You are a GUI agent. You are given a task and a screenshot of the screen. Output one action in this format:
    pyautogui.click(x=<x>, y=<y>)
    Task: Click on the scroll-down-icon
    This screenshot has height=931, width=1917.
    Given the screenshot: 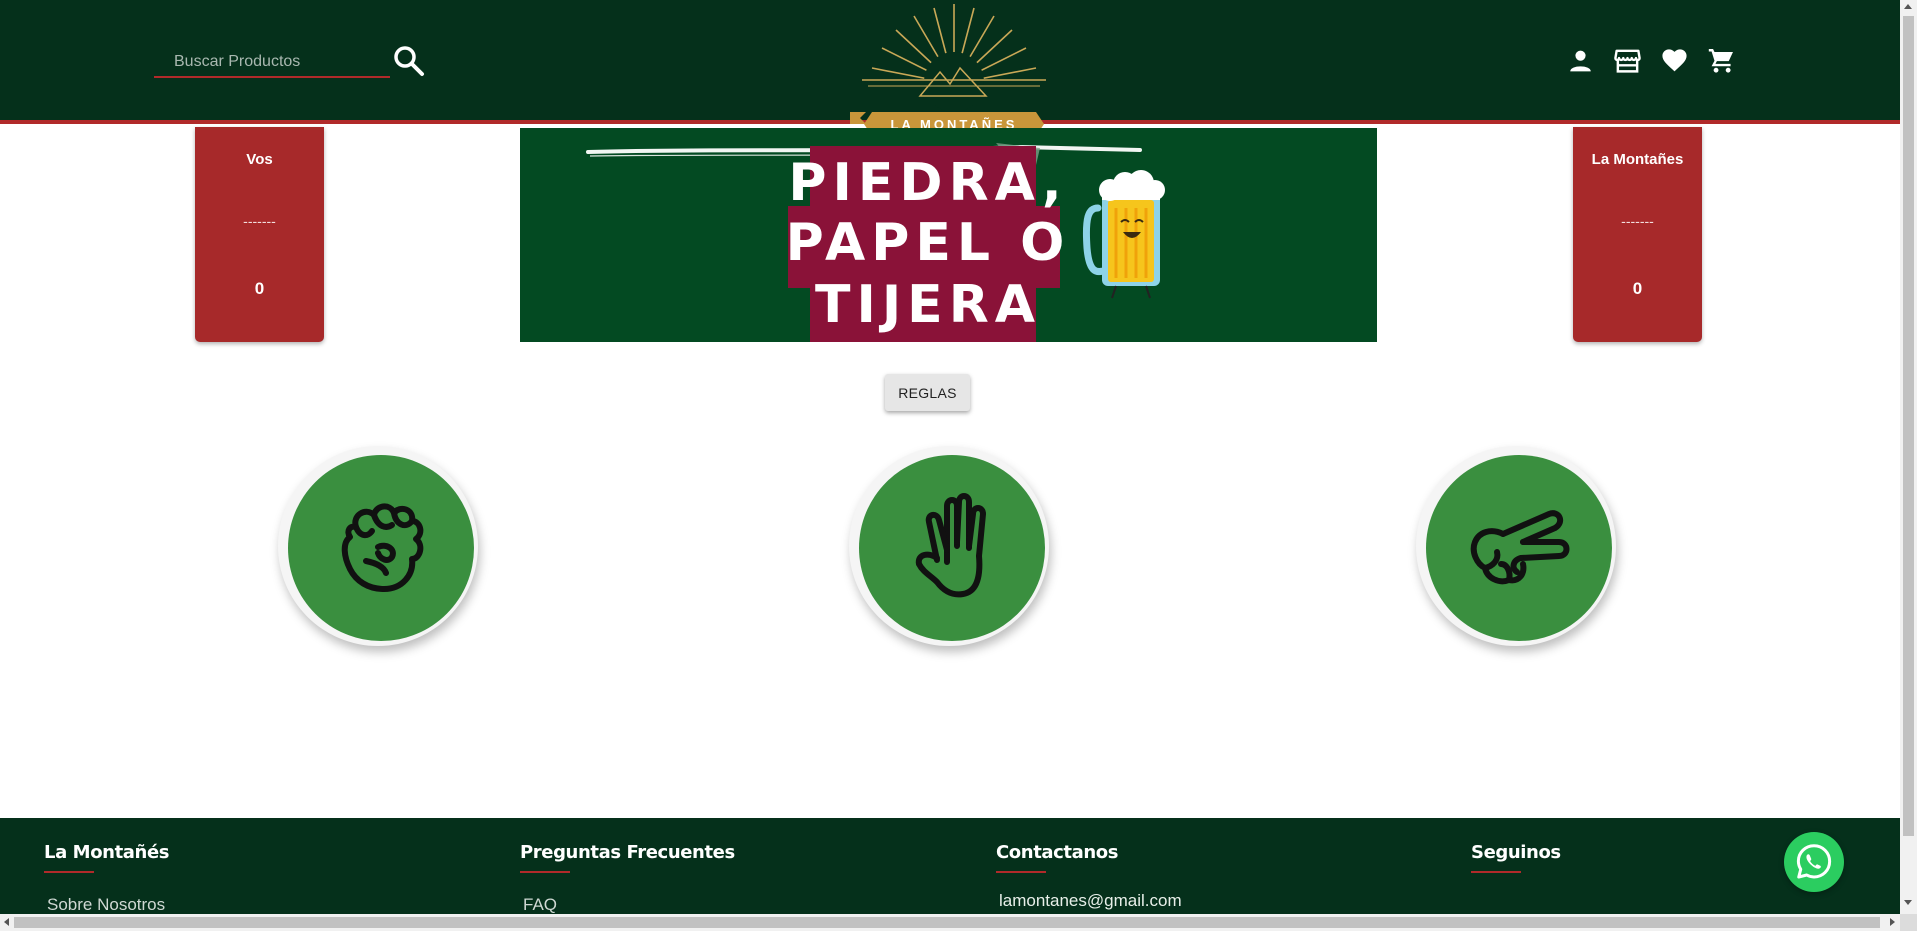 What is the action you would take?
    pyautogui.click(x=1908, y=902)
    